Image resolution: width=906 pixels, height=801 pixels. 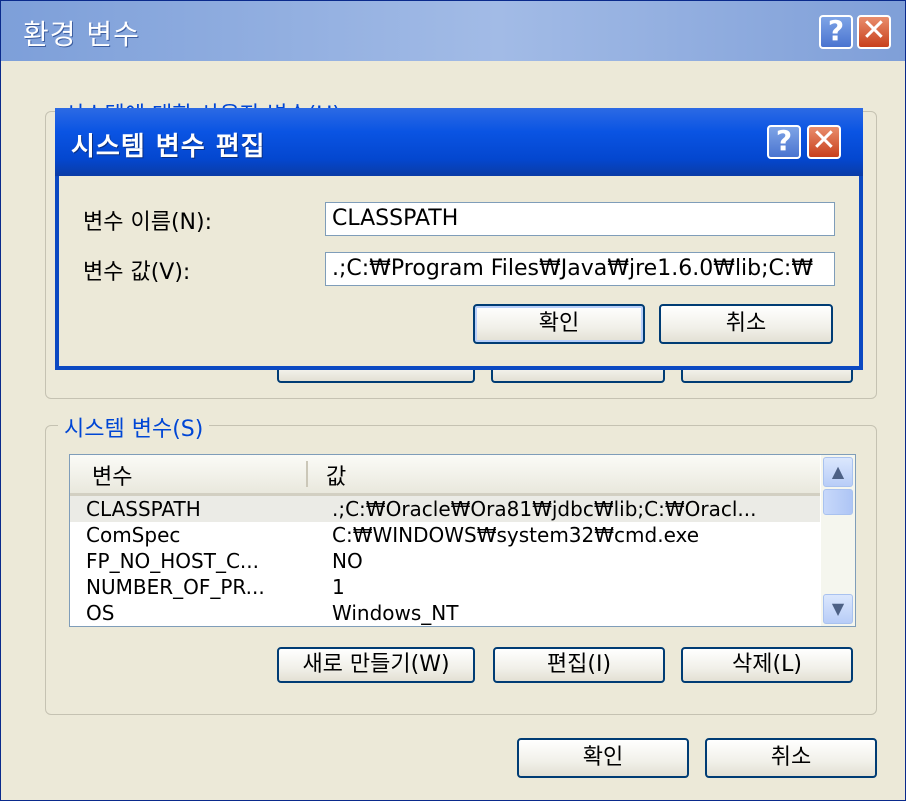 What do you see at coordinates (453, 31) in the screenshot?
I see `window-titlebar: 환경 변수 ? ✕` at bounding box center [453, 31].